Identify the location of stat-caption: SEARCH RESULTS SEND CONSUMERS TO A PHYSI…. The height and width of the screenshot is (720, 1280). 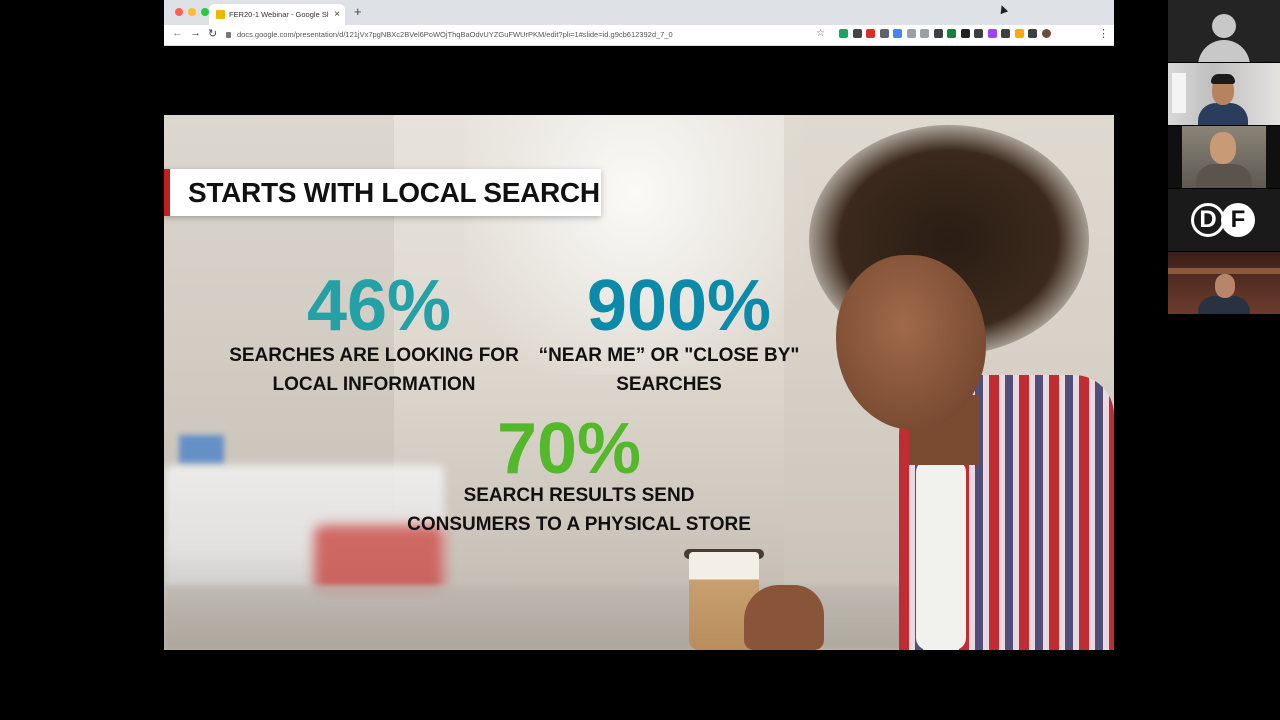
(579, 510).